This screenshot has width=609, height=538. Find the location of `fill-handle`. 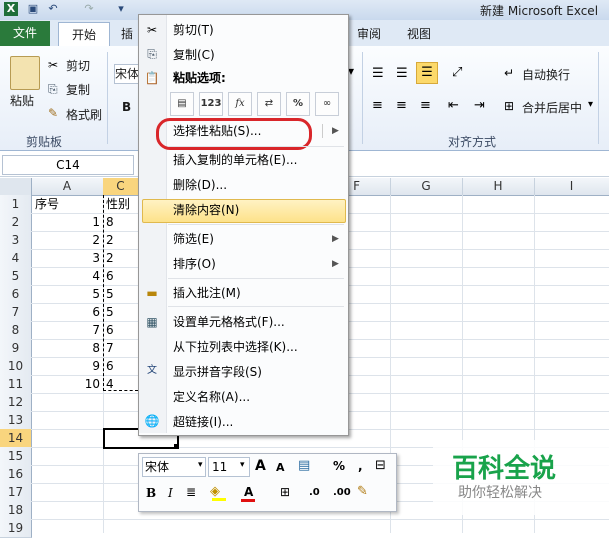

fill-handle is located at coordinates (176, 446).